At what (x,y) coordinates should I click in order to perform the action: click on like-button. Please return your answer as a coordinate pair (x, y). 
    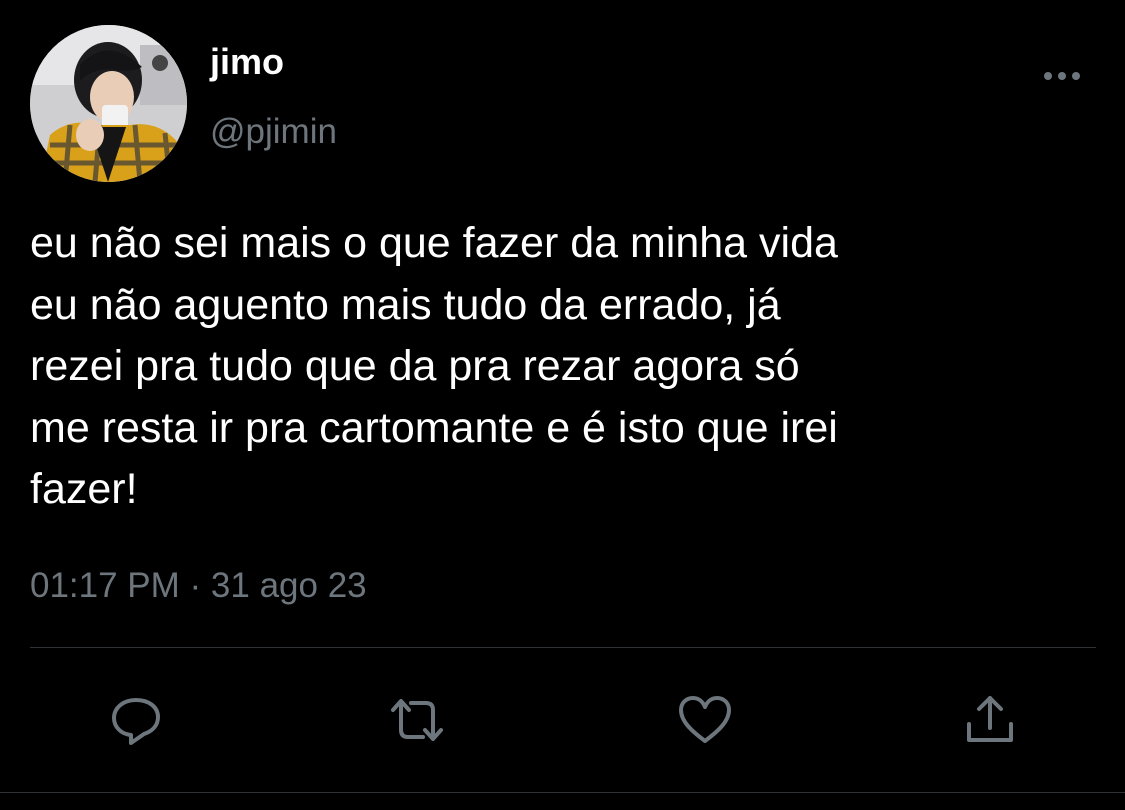
    Looking at the image, I should click on (705, 720).